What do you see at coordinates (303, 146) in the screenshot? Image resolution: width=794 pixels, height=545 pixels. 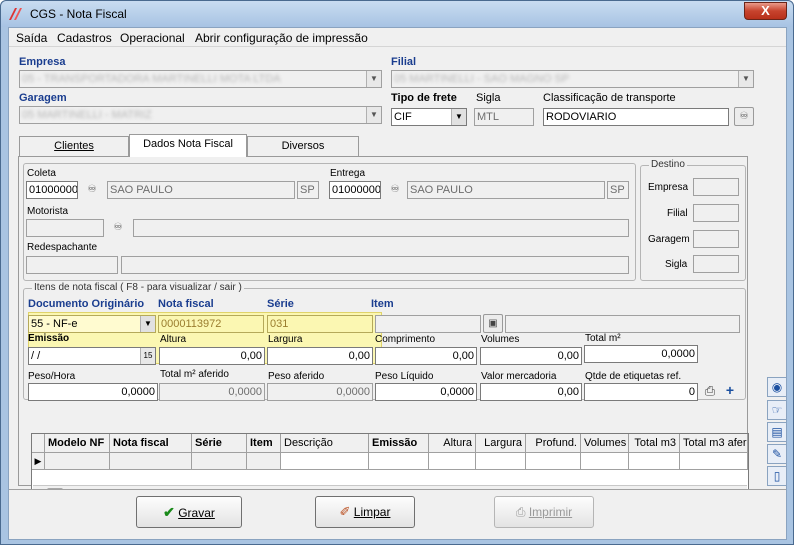 I see `tab-diversos: Diversos` at bounding box center [303, 146].